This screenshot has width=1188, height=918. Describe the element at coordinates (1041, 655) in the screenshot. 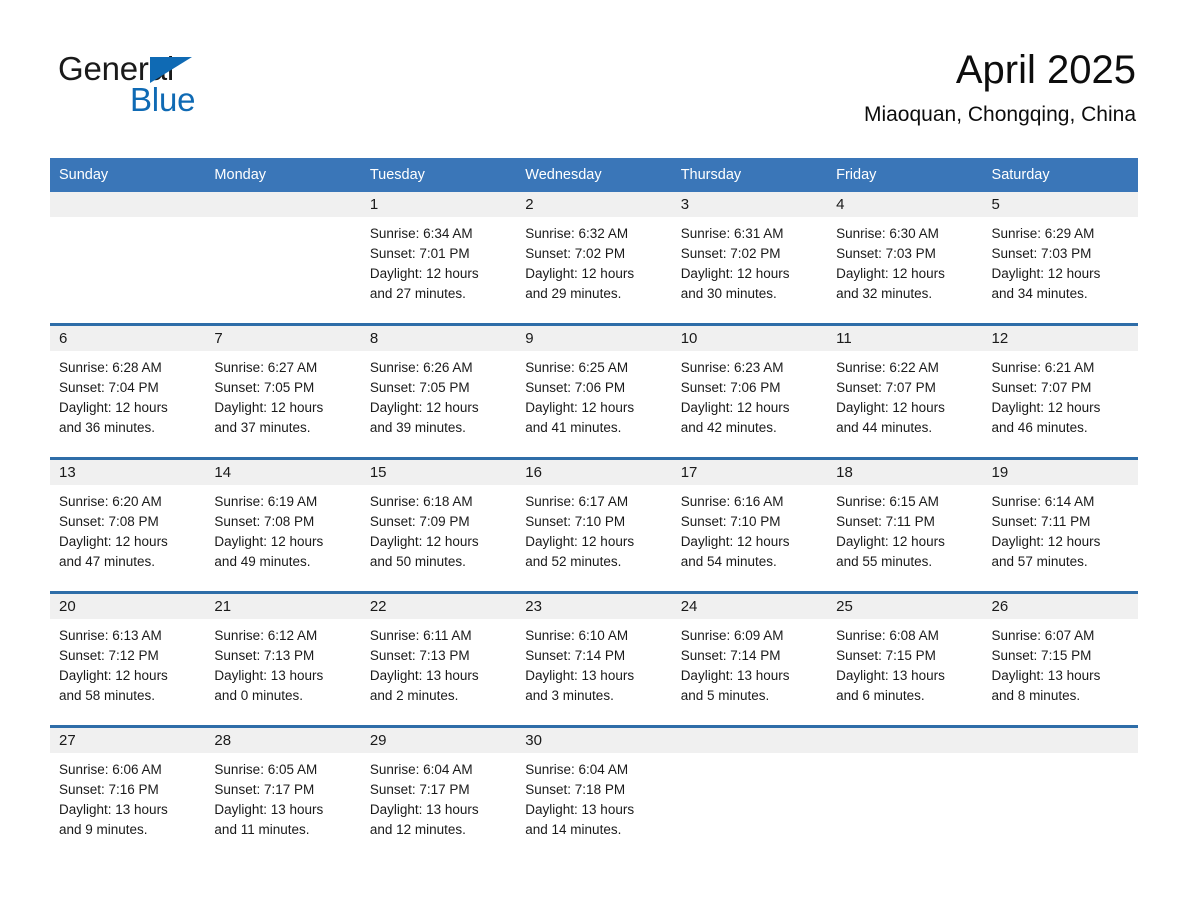

I see `day-detail-line: Sunset: 7:15 PM` at that location.